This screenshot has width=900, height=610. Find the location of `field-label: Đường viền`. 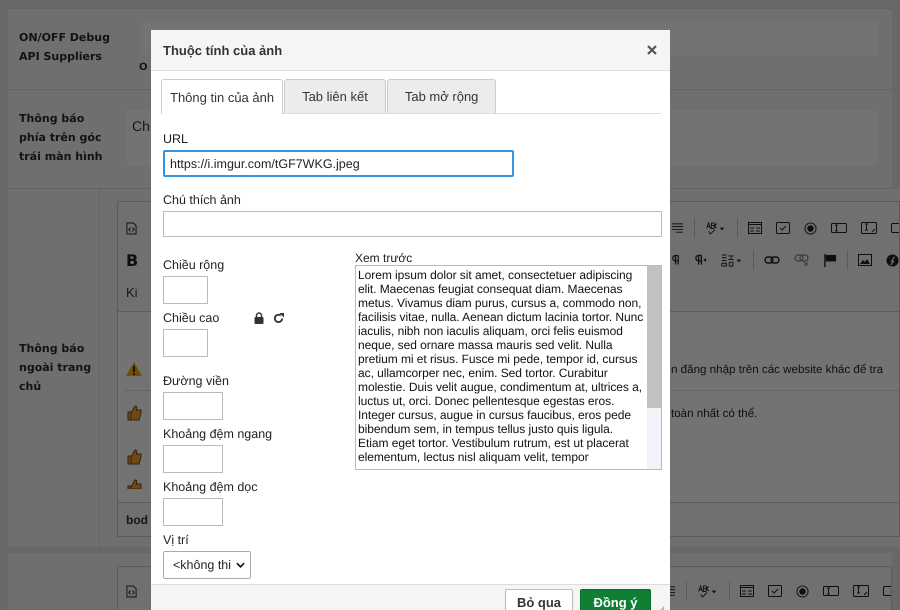

field-label: Đường viền is located at coordinates (196, 381).